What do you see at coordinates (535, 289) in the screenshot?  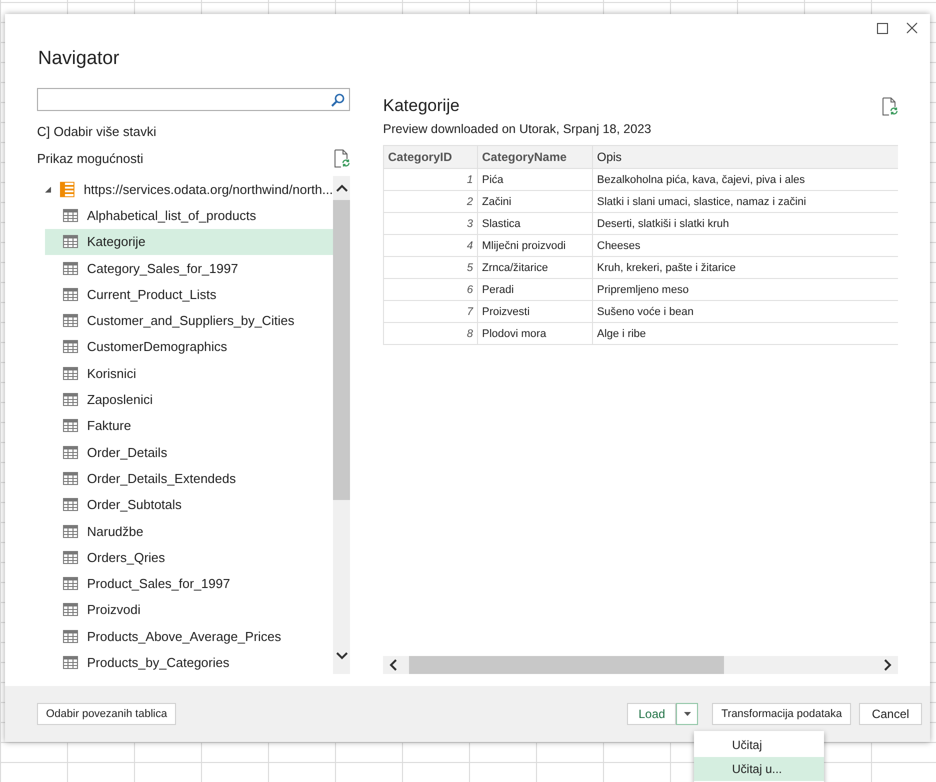 I see `table-cell: Peradi` at bounding box center [535, 289].